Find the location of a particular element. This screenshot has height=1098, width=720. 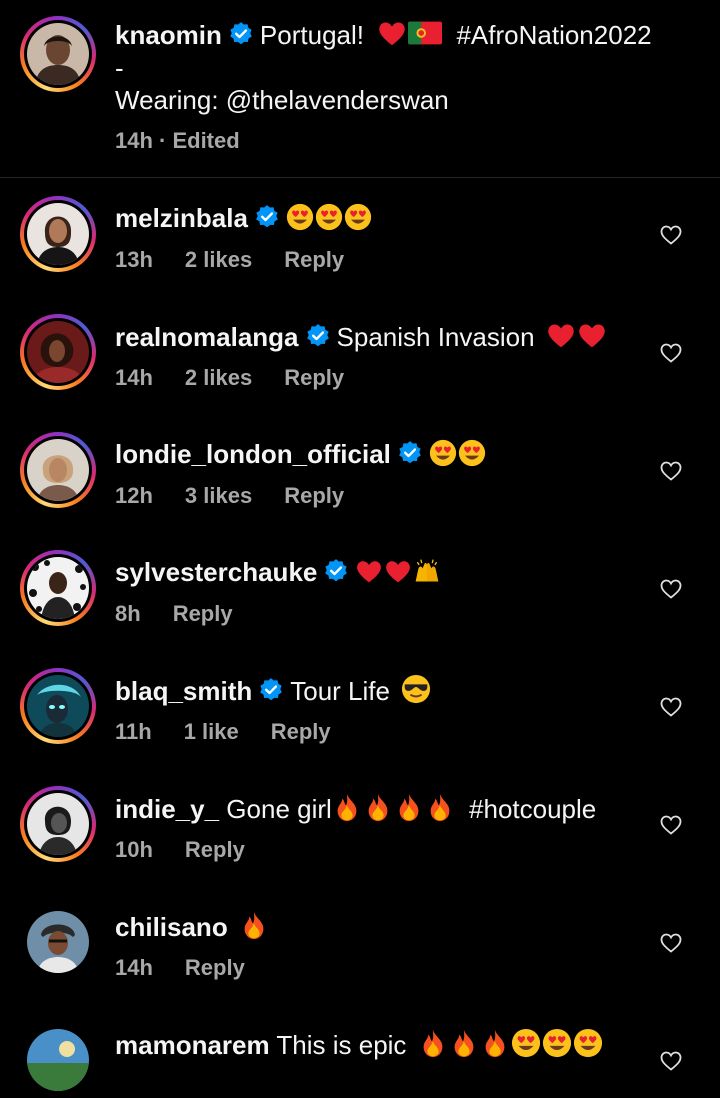

comment-time: 8h is located at coordinates (128, 613).